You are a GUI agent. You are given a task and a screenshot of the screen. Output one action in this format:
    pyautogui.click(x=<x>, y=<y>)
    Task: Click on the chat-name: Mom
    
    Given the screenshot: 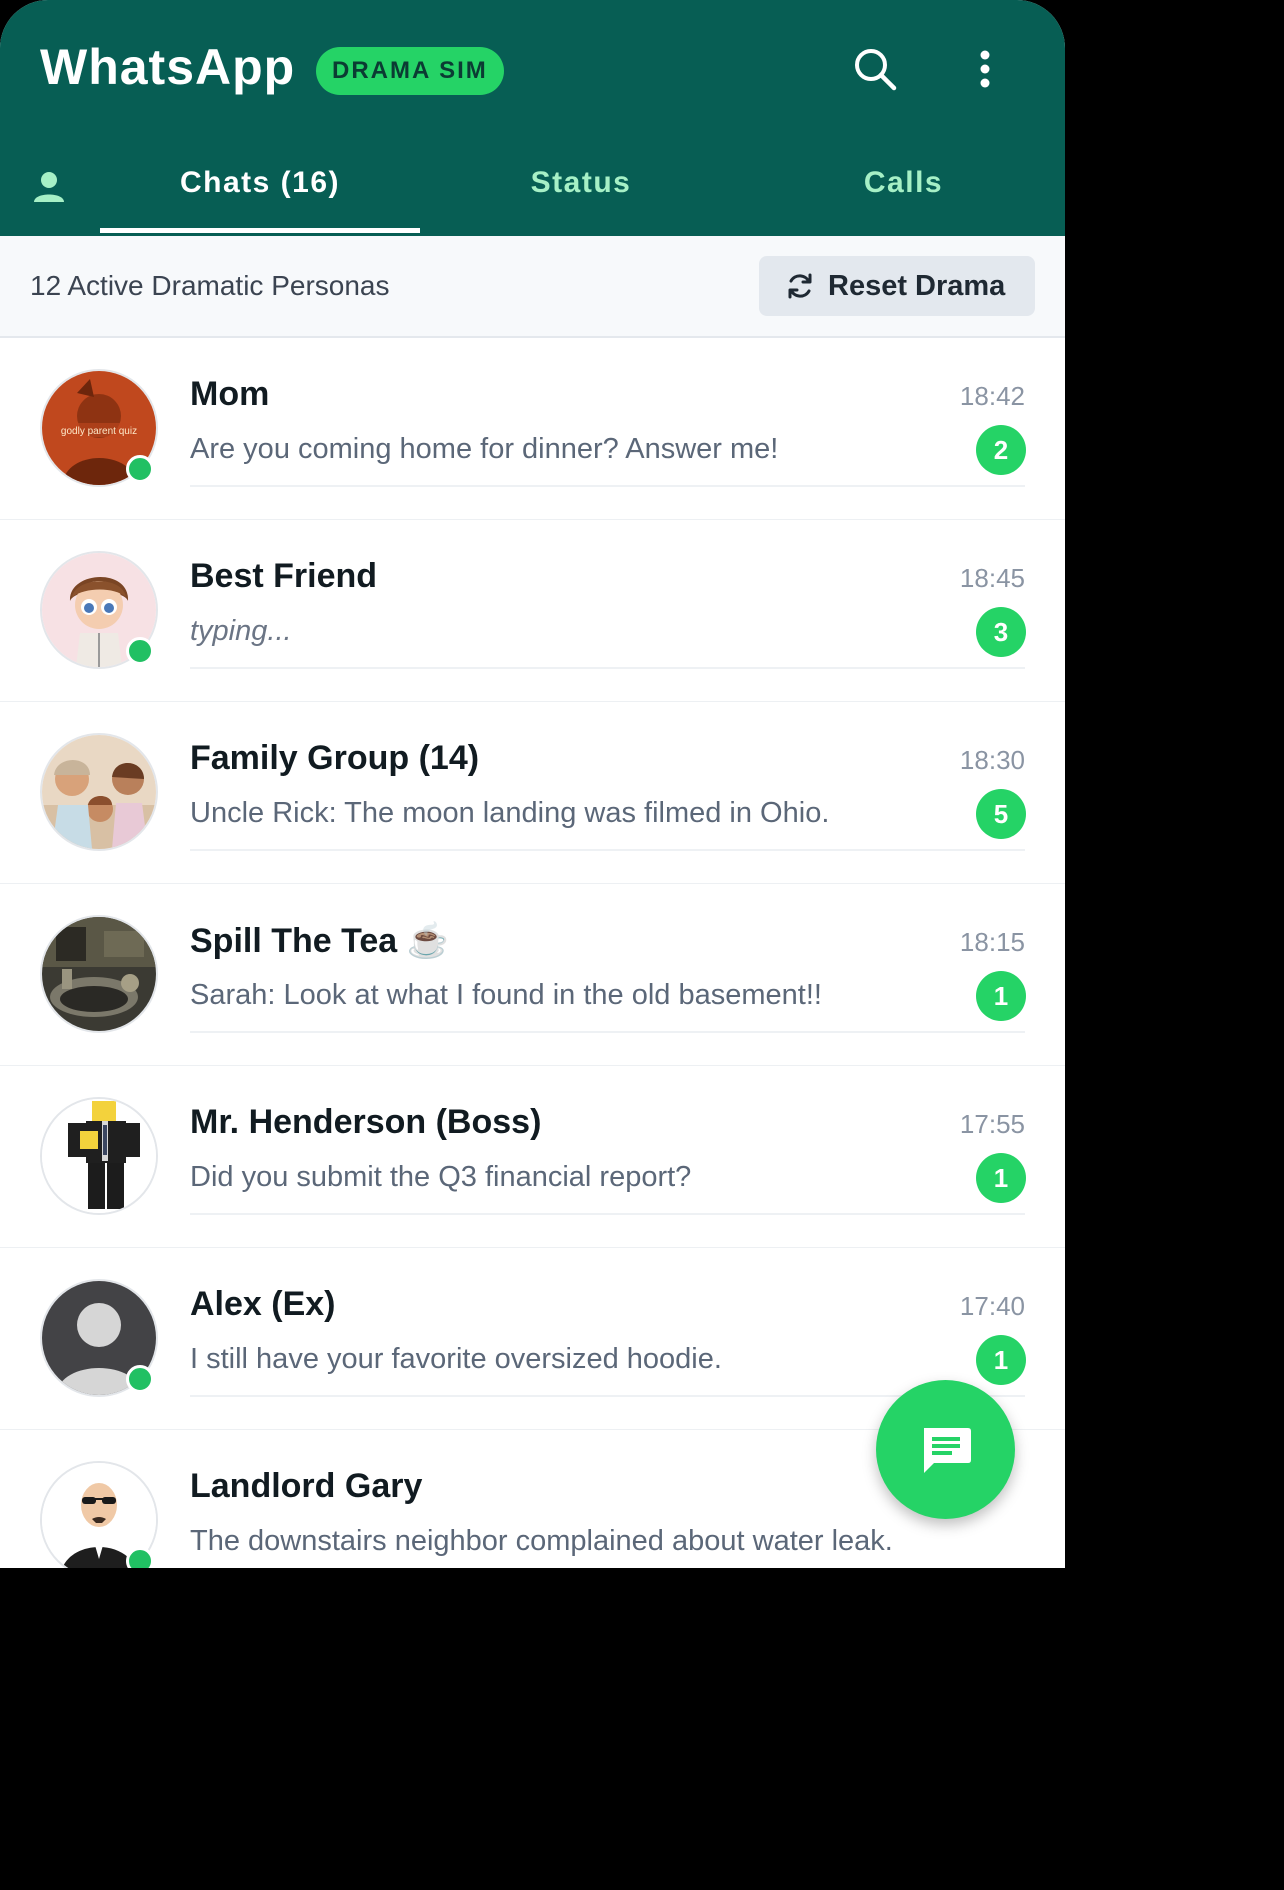 What is the action you would take?
    pyautogui.click(x=230, y=394)
    